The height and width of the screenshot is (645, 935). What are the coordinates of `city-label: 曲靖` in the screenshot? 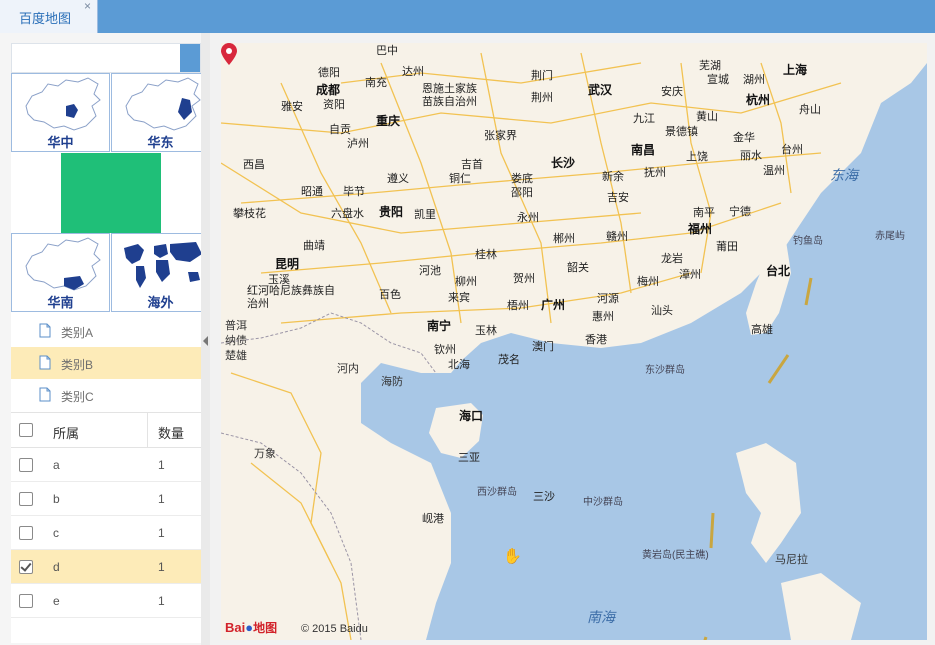 It's located at (314, 245).